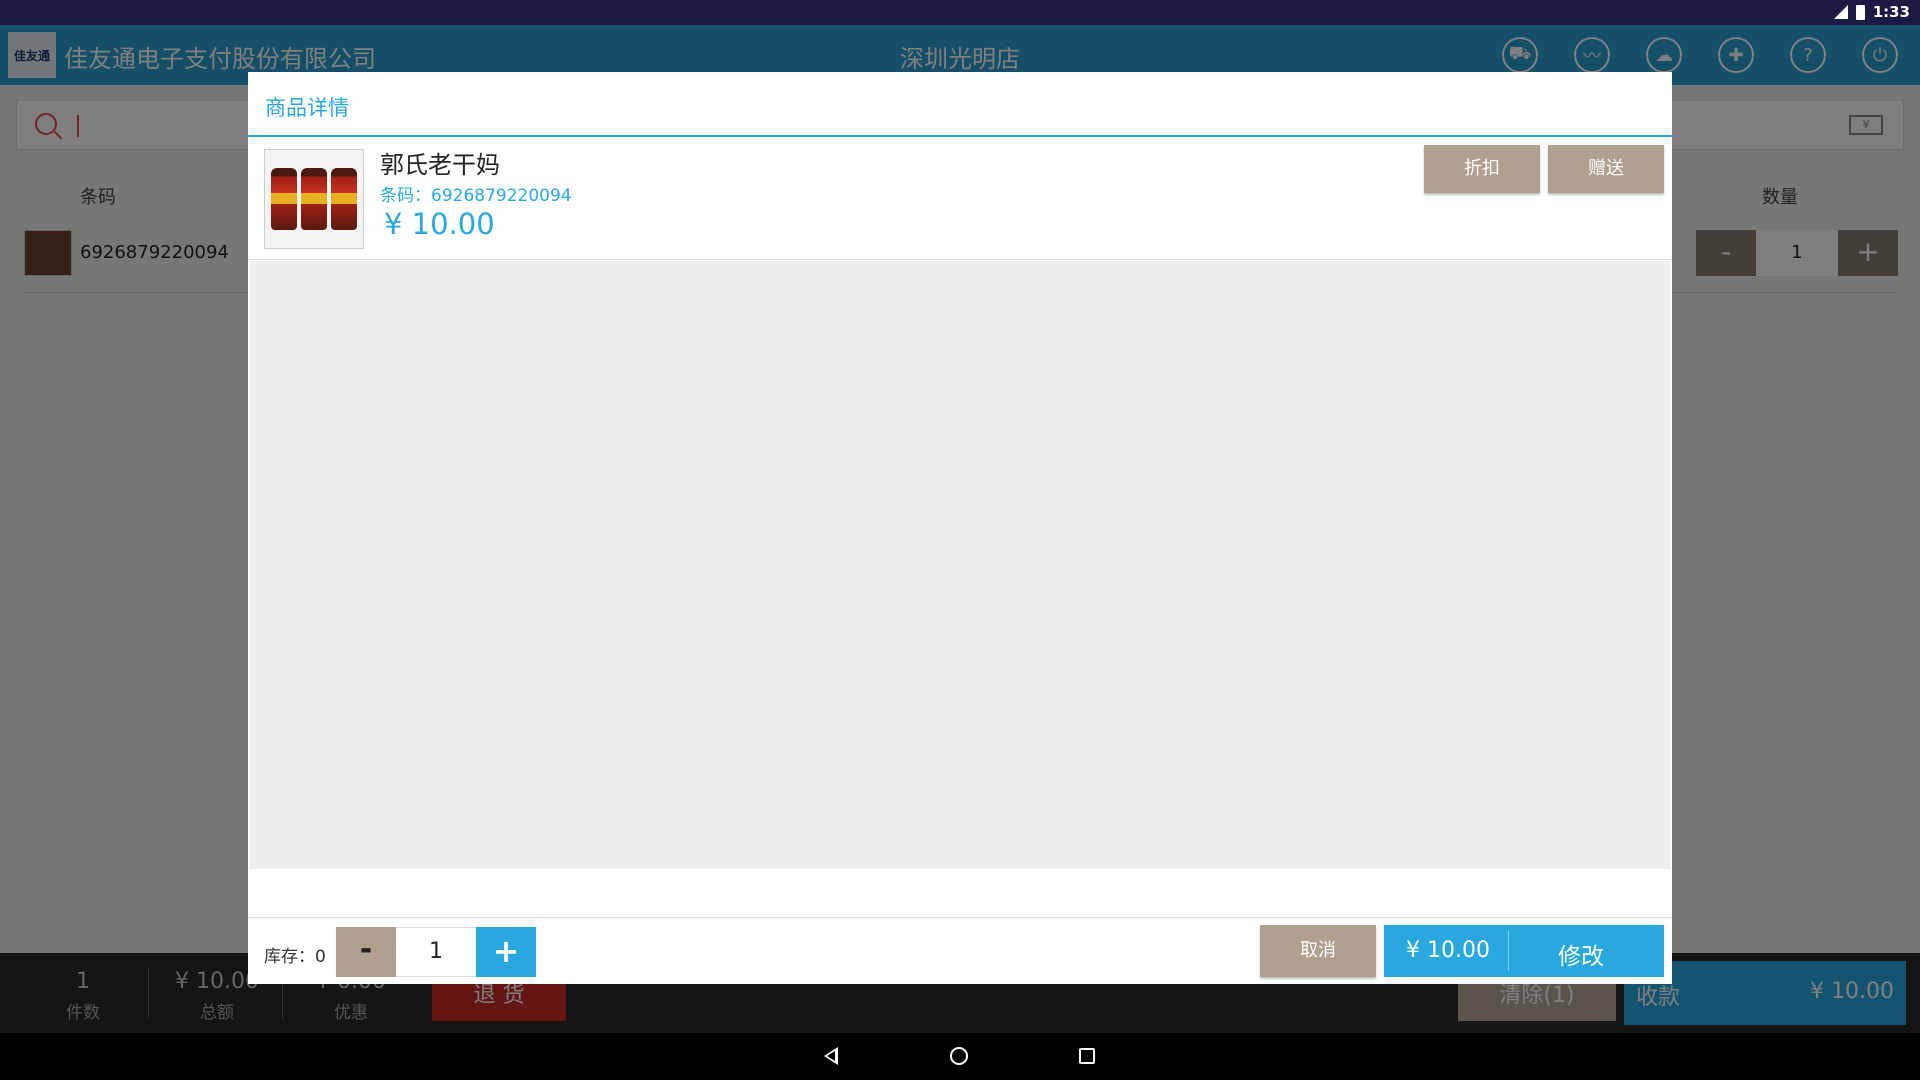 This screenshot has height=1080, width=1920. I want to click on modify-label: 修改, so click(1581, 957).